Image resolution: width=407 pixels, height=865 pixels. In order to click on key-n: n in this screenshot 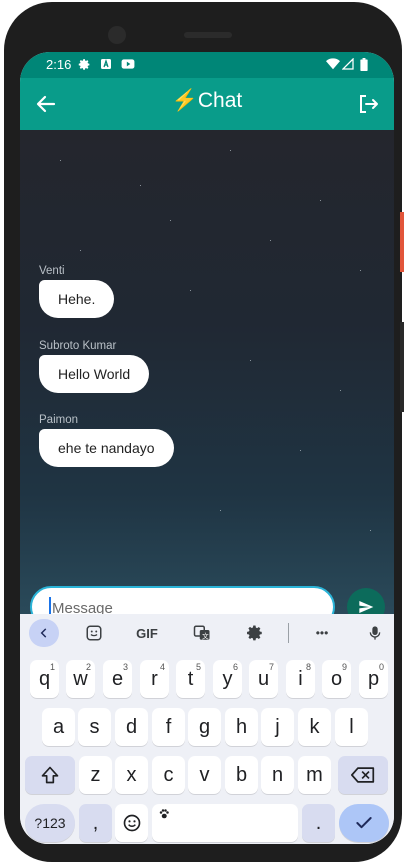, I will do `click(277, 775)`.